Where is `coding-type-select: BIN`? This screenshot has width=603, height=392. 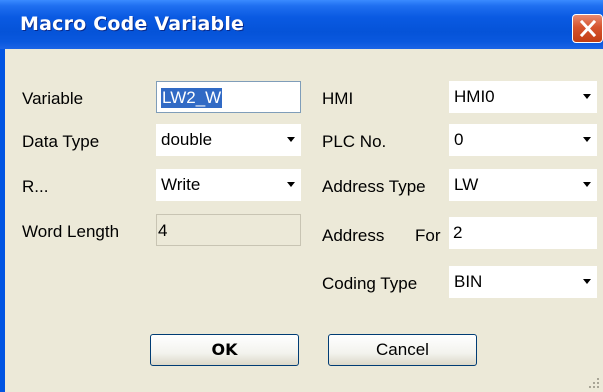 coding-type-select: BIN is located at coordinates (523, 282).